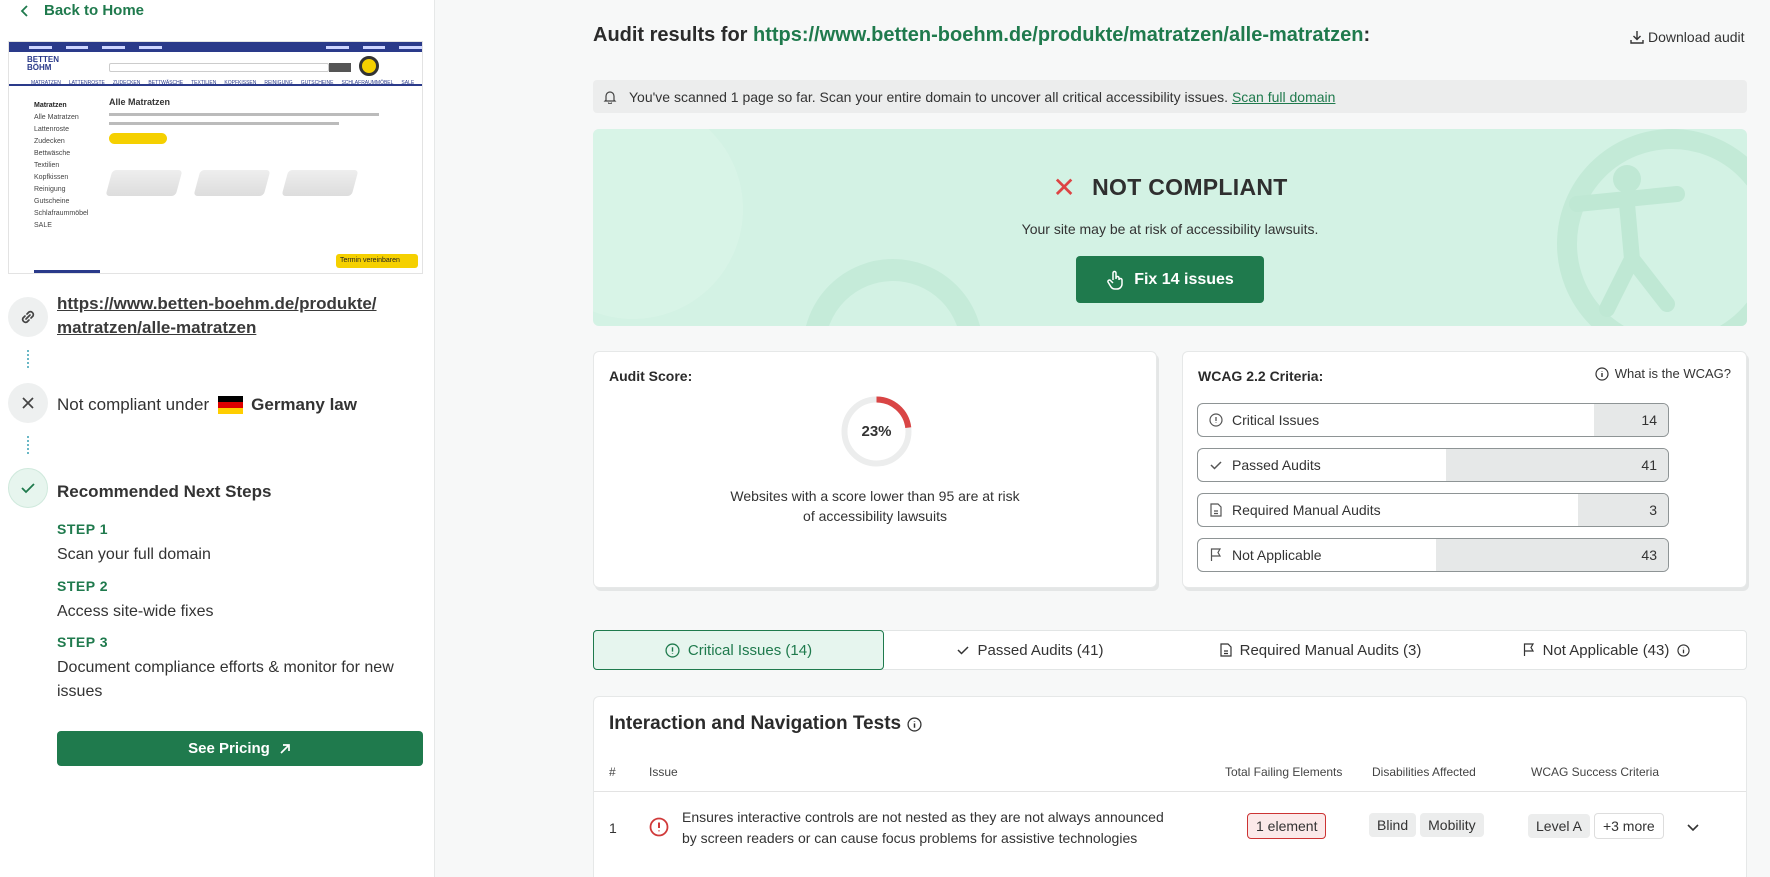 The image size is (1770, 877). What do you see at coordinates (242, 601) in the screenshot?
I see `step-2: STEP 2 Access site-wide fixes` at bounding box center [242, 601].